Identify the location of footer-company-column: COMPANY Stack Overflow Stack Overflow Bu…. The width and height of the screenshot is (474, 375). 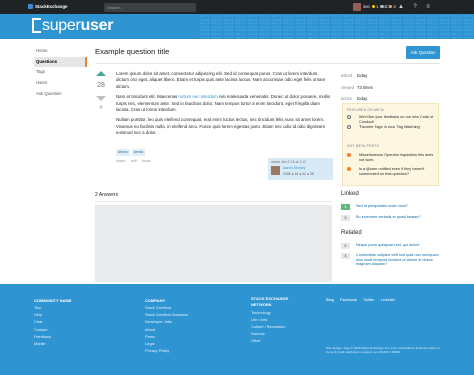
(166, 325).